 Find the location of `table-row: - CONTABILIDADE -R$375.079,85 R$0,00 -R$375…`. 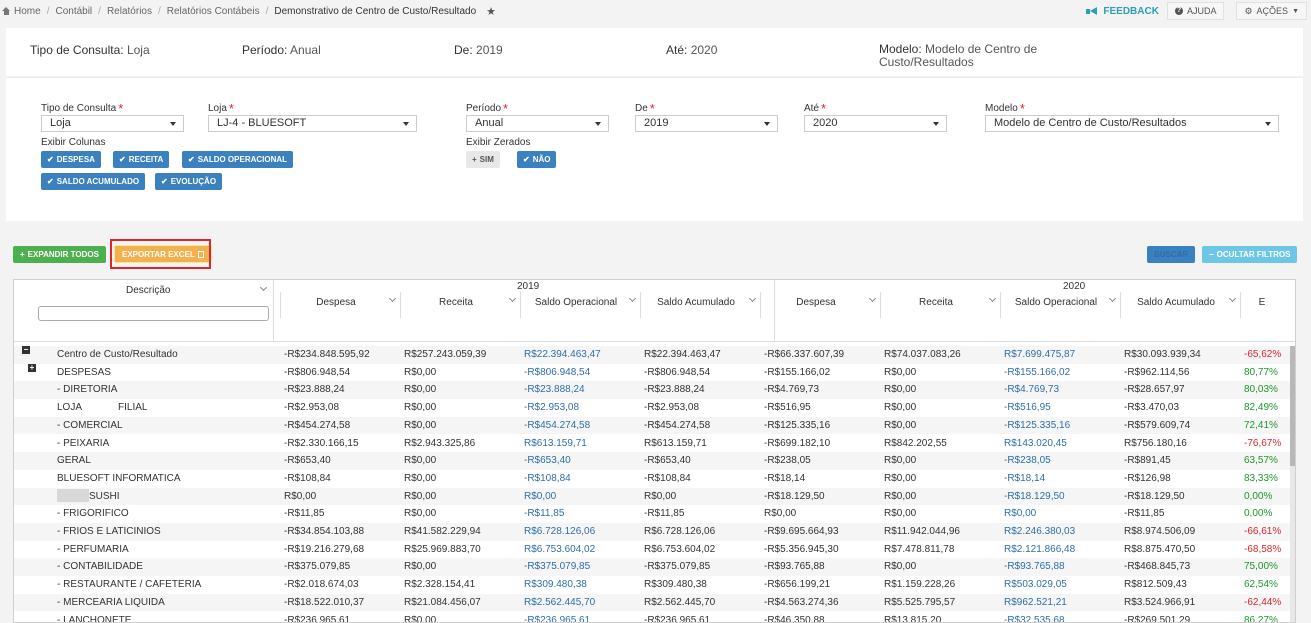

table-row: - CONTABILIDADE -R$375.079,85 R$0,00 -R$375… is located at coordinates (654, 567).